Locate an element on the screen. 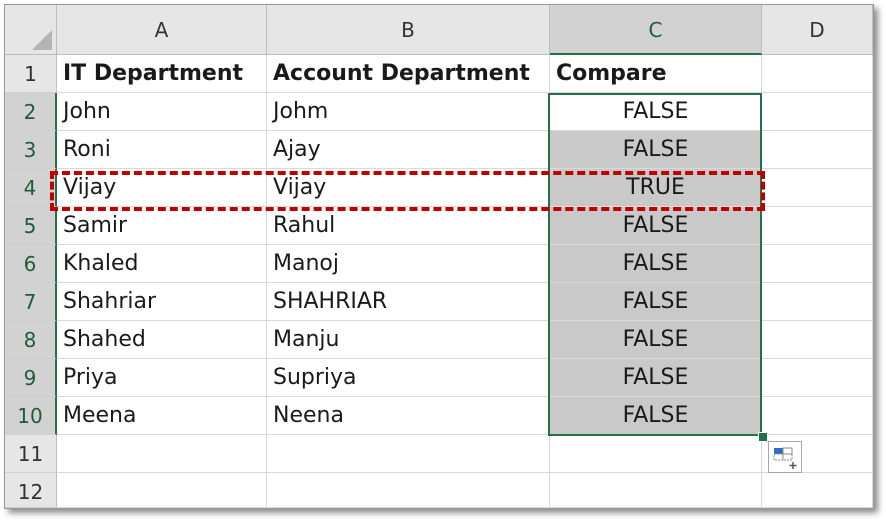  cell-c2: FALSE is located at coordinates (656, 112).